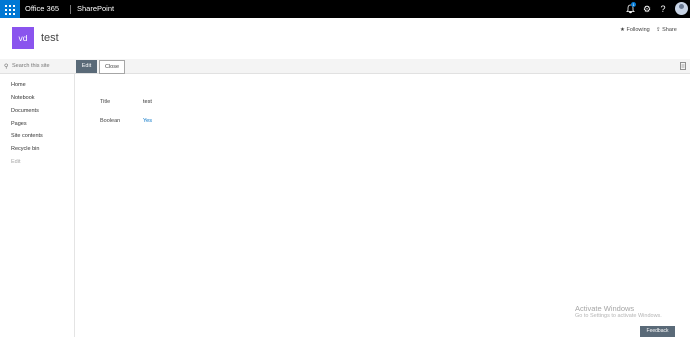 Image resolution: width=690 pixels, height=337 pixels. What do you see at coordinates (683, 66) in the screenshot?
I see `ribbon-page-icon` at bounding box center [683, 66].